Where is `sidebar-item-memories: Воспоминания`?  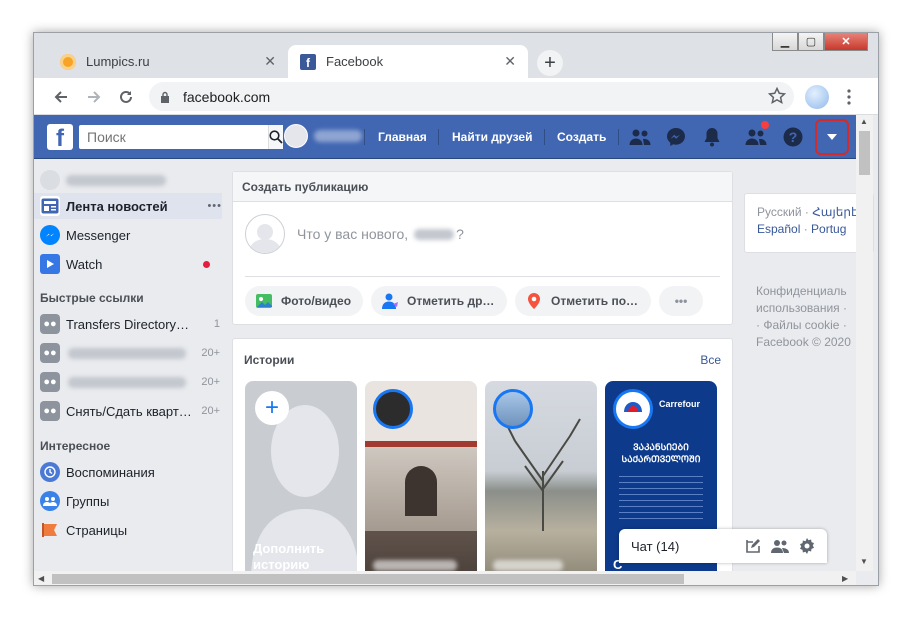 sidebar-item-memories: Воспоминания is located at coordinates (130, 472).